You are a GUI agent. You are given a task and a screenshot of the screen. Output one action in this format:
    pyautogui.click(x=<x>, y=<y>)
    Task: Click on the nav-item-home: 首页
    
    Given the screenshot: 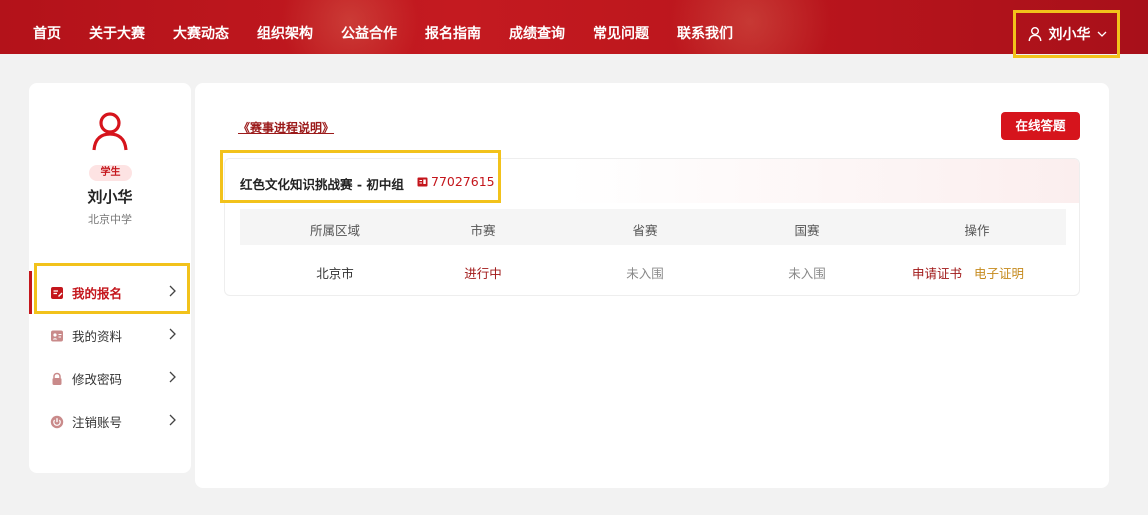 What is the action you would take?
    pyautogui.click(x=47, y=27)
    